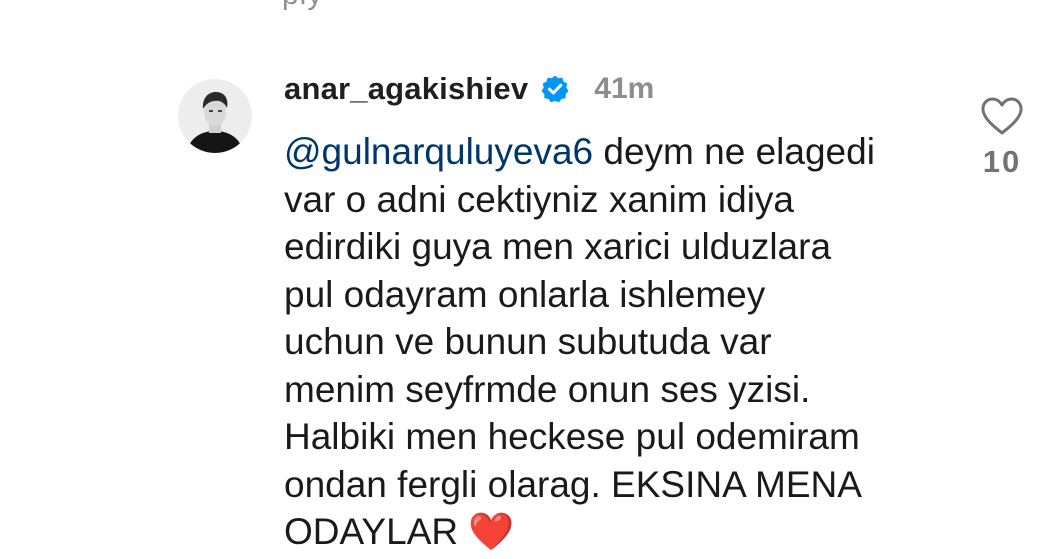 The width and height of the screenshot is (1044, 559). I want to click on comment-line-text: deym ne elagedi, so click(734, 151).